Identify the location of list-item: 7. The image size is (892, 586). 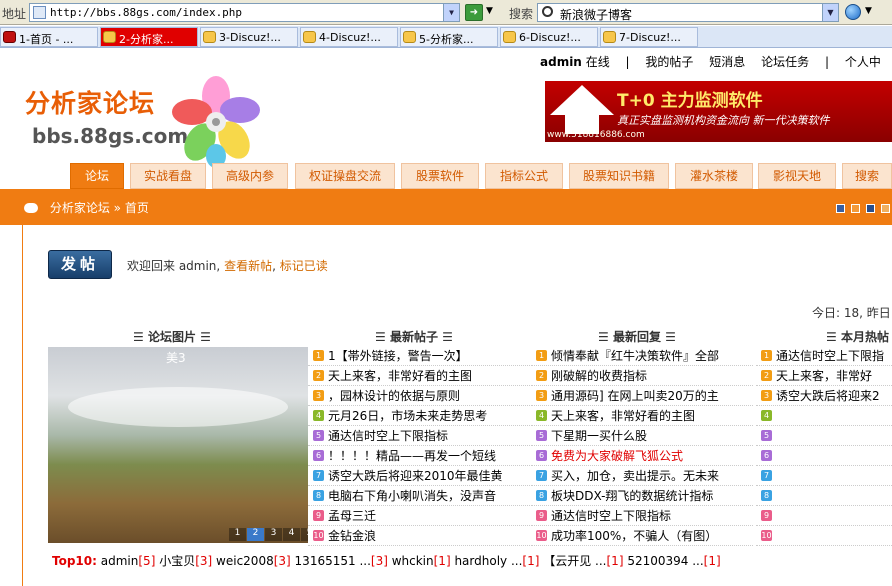
(824, 476).